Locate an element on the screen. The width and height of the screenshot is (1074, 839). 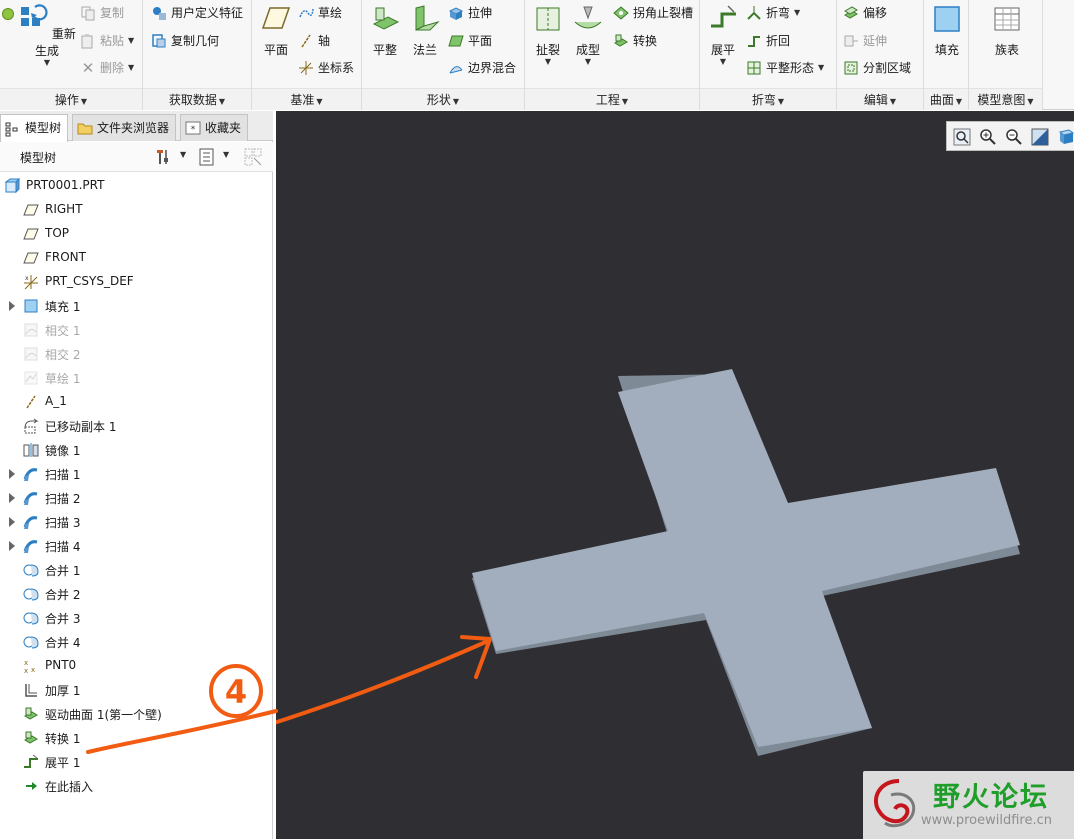
sketch-button: 草绘 is located at coordinates (320, 13).